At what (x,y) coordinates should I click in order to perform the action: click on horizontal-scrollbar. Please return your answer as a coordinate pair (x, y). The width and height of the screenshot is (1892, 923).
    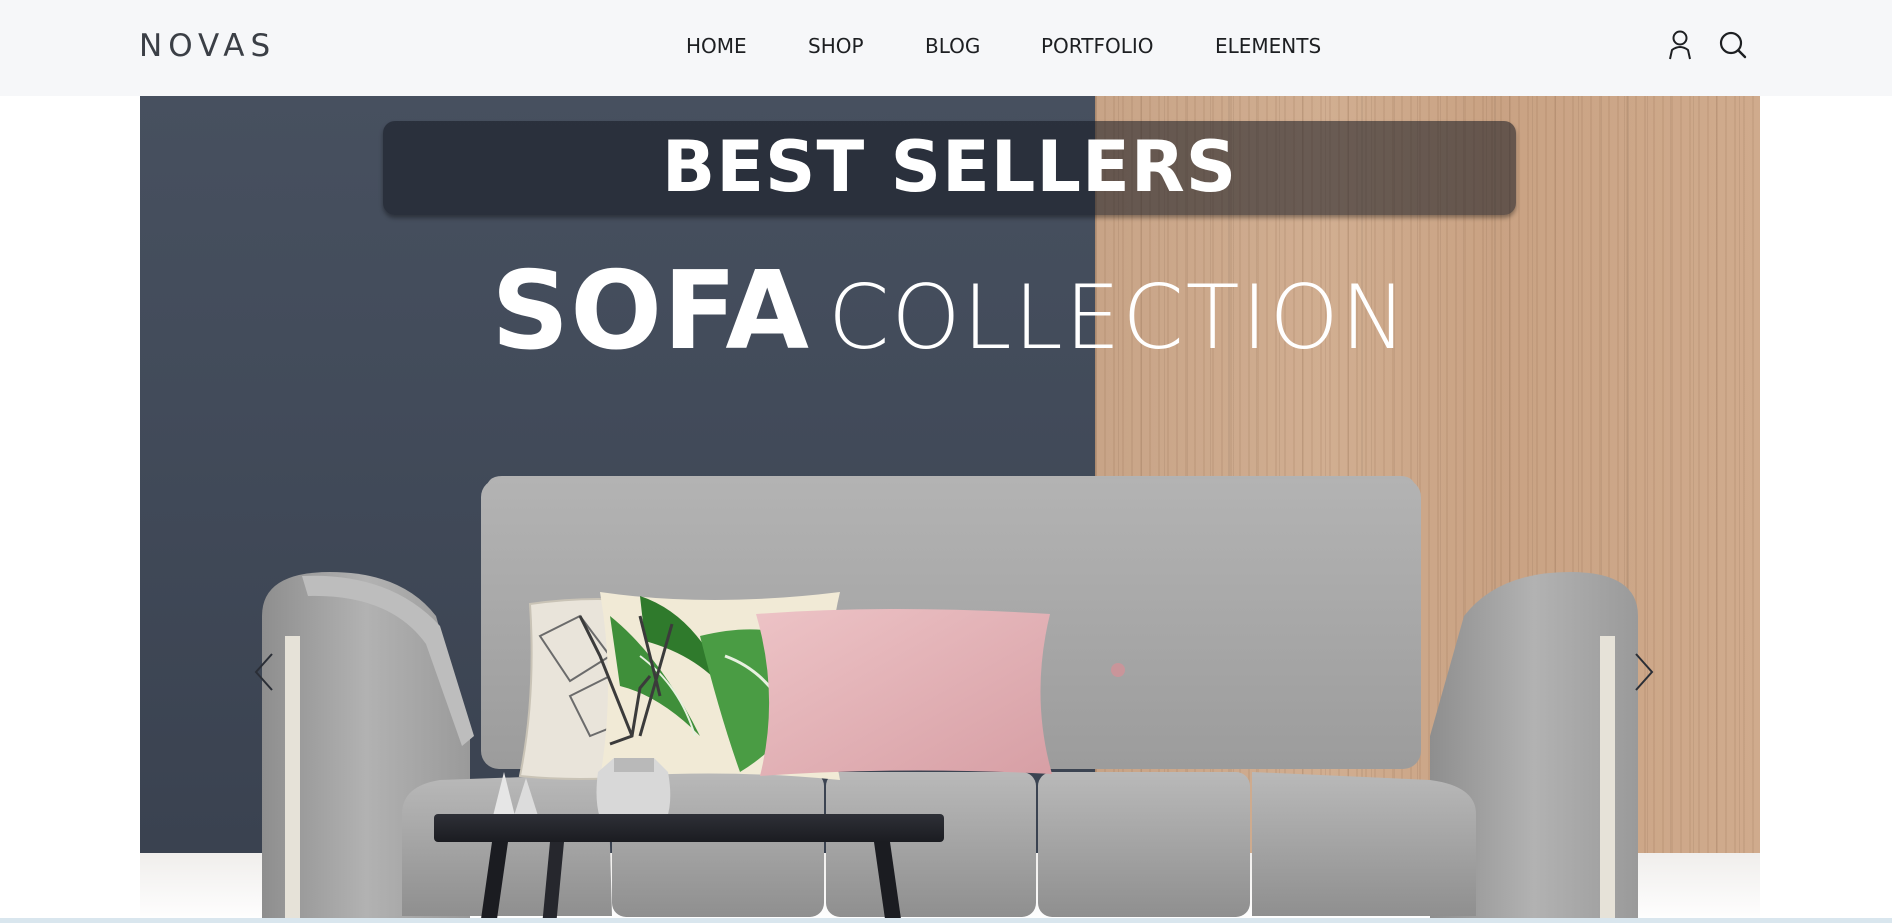
    Looking at the image, I should click on (946, 920).